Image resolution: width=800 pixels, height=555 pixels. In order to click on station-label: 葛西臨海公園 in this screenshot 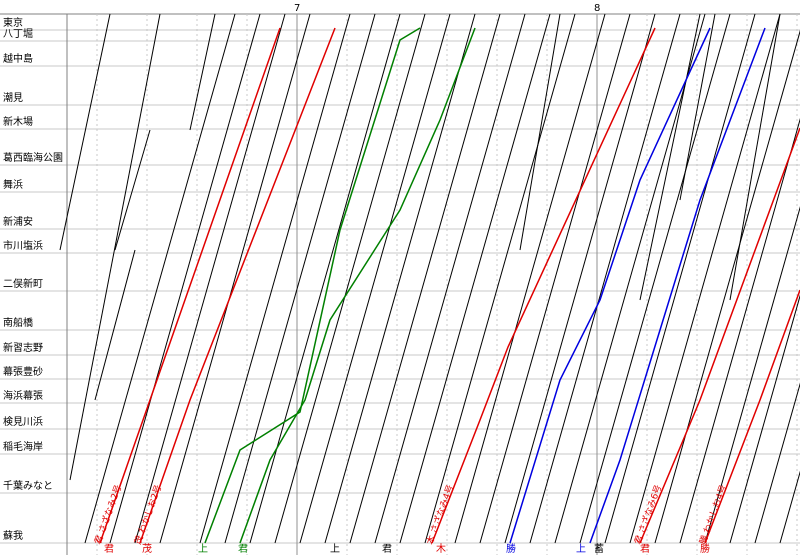, I will do `click(33, 157)`.